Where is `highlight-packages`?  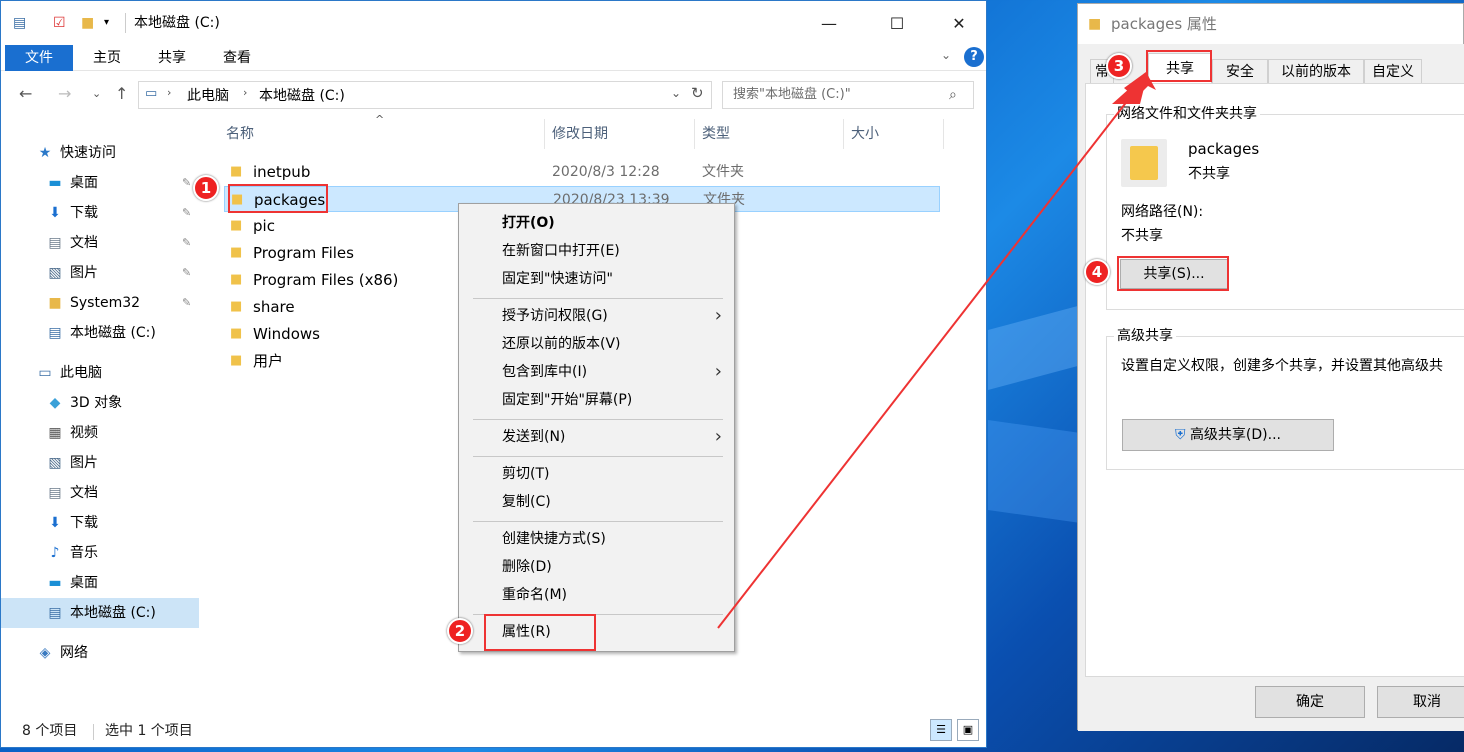
highlight-packages is located at coordinates (278, 198).